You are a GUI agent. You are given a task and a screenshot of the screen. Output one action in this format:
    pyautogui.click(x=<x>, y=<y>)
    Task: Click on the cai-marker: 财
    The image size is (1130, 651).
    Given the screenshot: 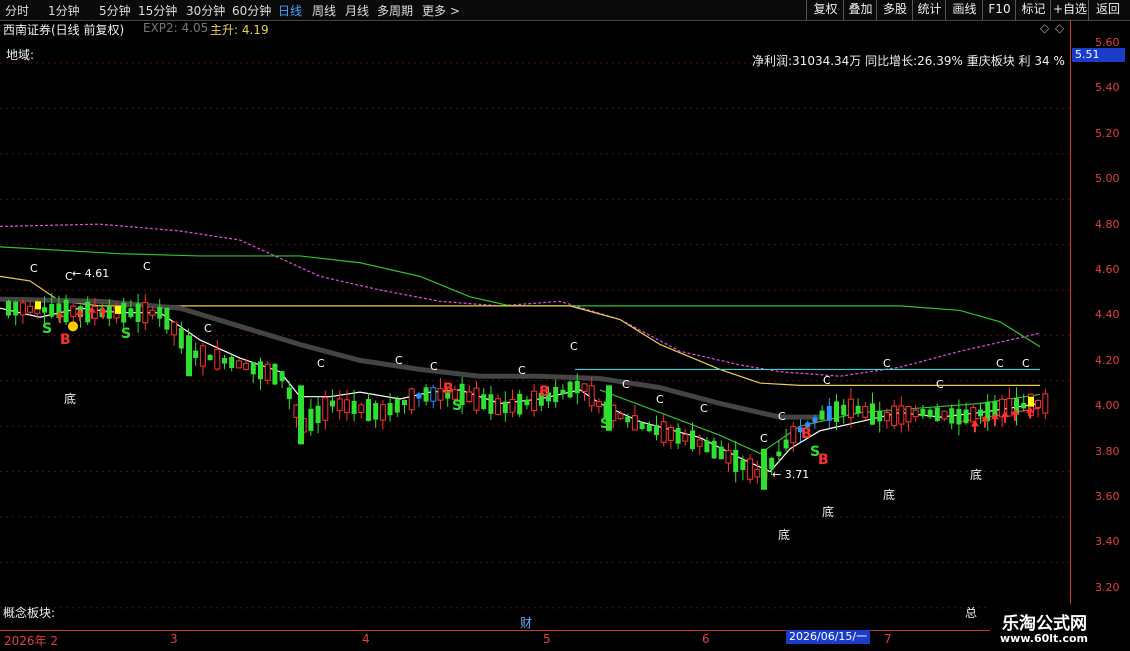 What is the action you would take?
    pyautogui.click(x=526, y=622)
    